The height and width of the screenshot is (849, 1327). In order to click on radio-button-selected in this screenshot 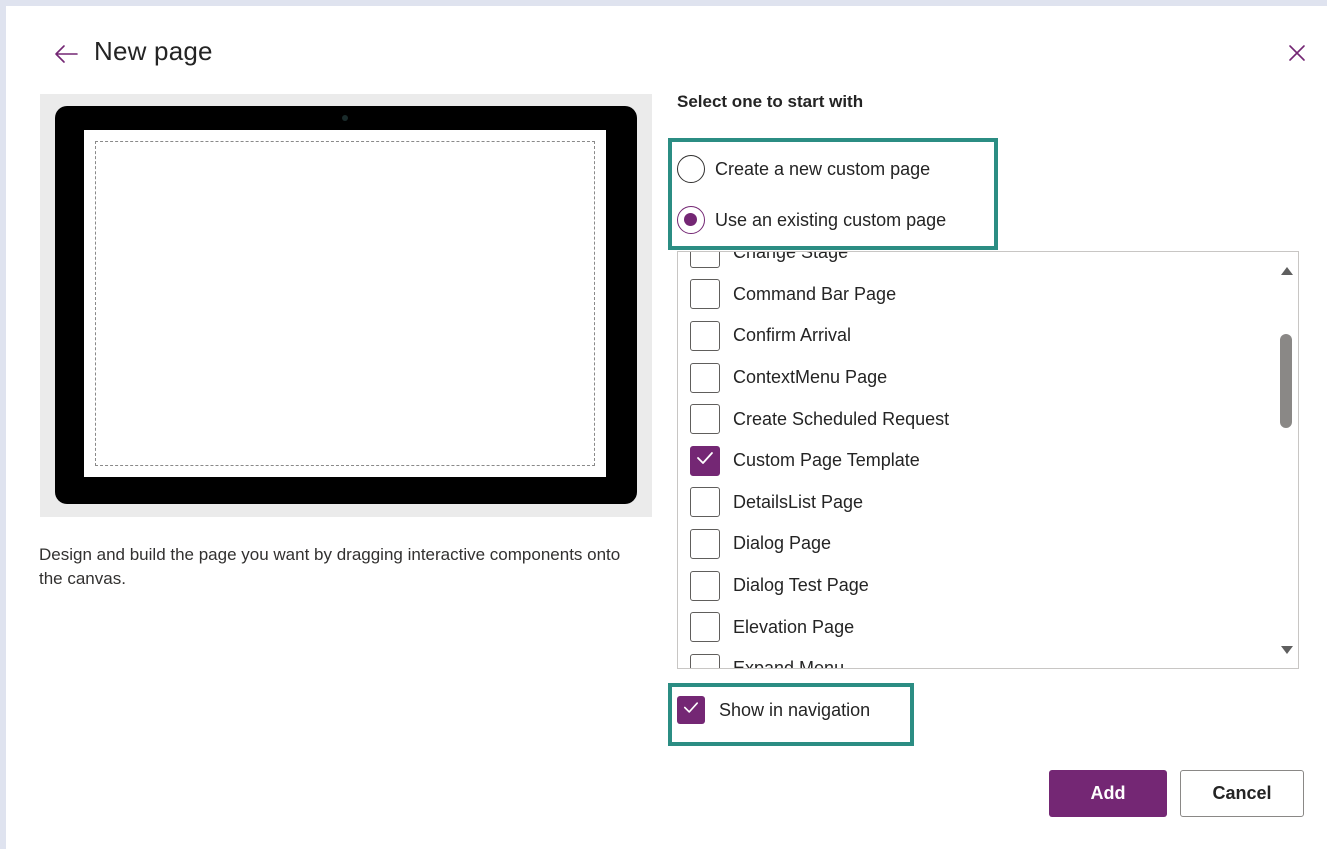, I will do `click(691, 220)`.